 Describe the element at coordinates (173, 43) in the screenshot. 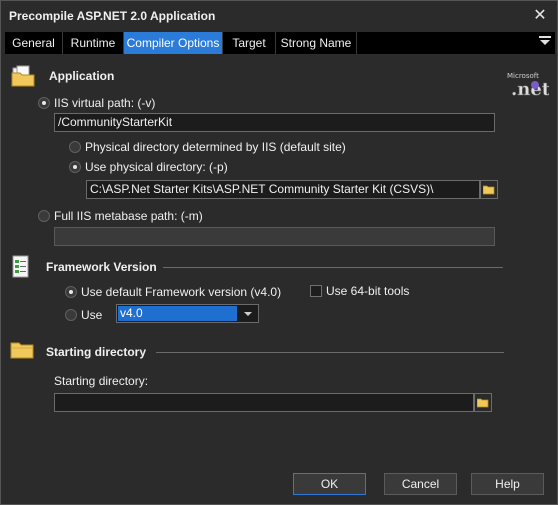

I see `tab-compiler-options: Compiler Options` at that location.